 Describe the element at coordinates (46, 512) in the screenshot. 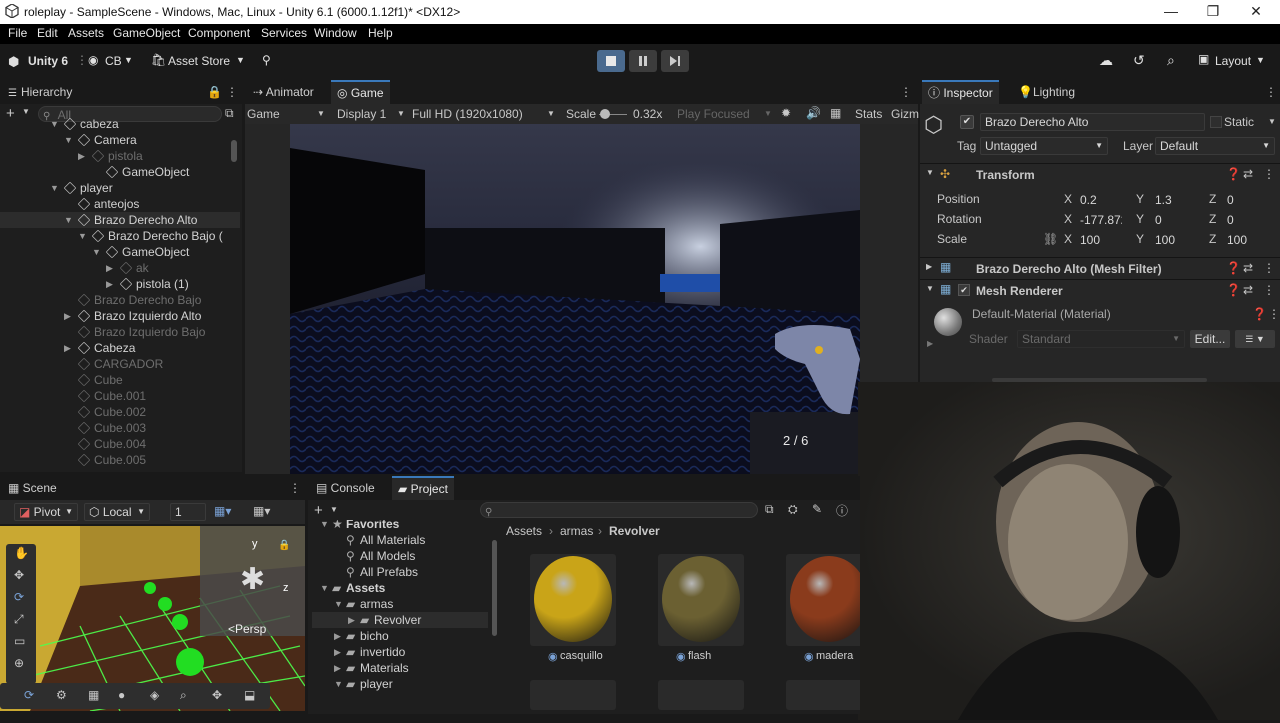

I see `pivot-dropdown: ◪ Pivot ▼` at that location.